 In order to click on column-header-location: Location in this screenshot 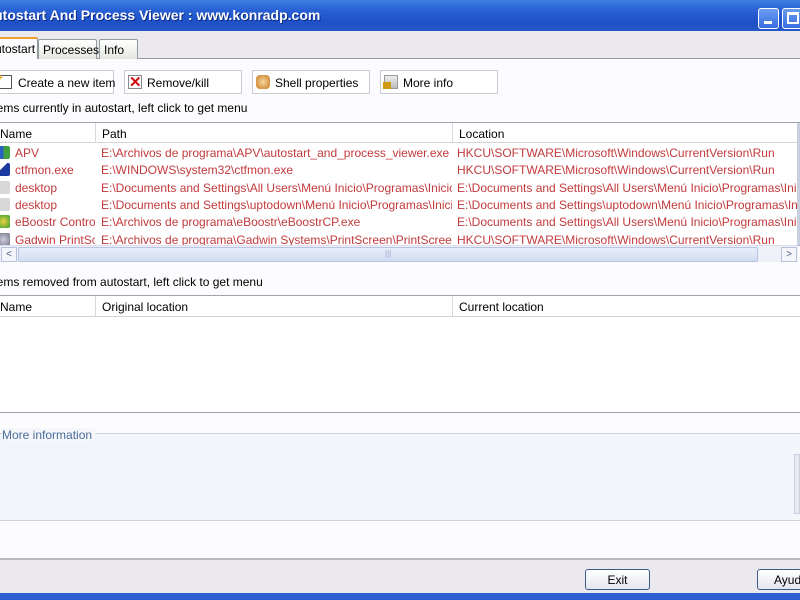, I will do `click(626, 133)`.